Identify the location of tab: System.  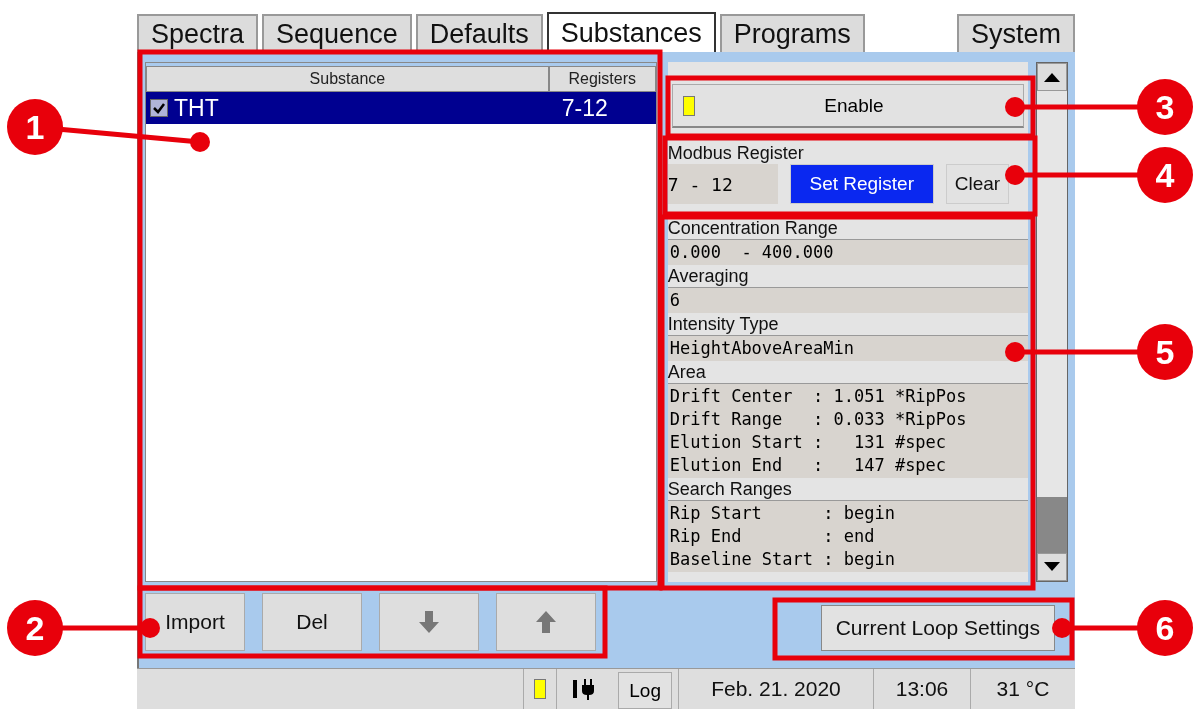
(1015, 33).